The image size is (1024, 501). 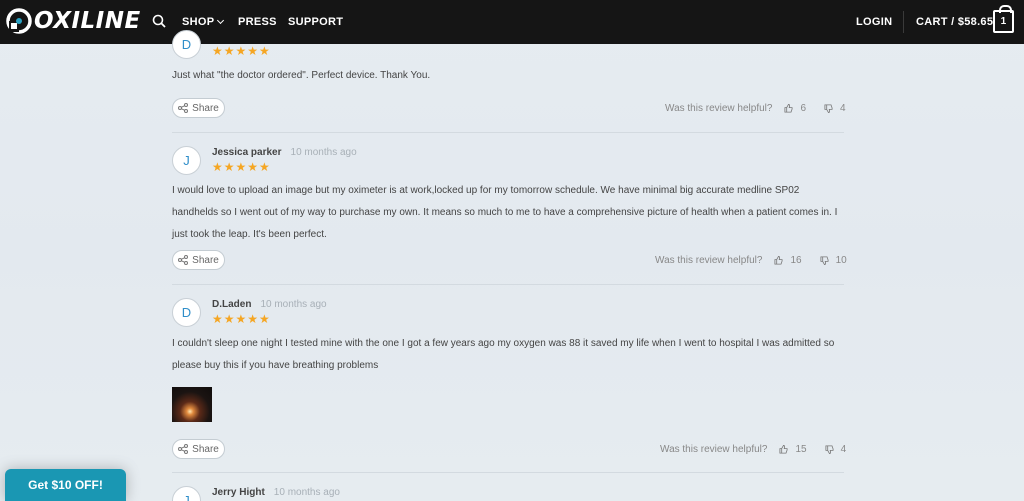 What do you see at coordinates (903, 22) in the screenshot?
I see `nav-divider` at bounding box center [903, 22].